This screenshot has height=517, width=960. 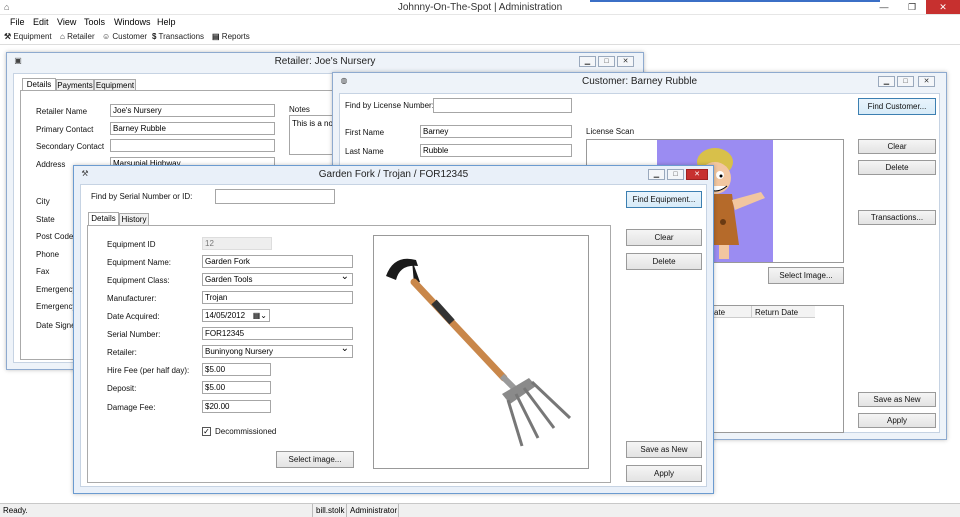 I want to click on equipment-apply-button: Apply, so click(x=664, y=473).